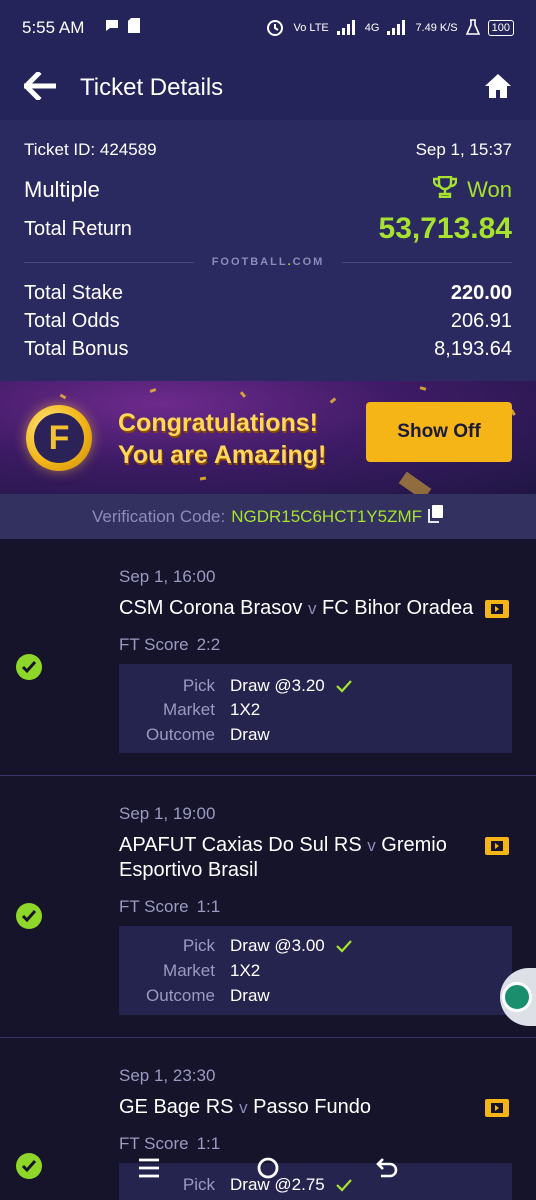 The height and width of the screenshot is (1200, 536). Describe the element at coordinates (498, 88) in the screenshot. I see `home-icon` at that location.